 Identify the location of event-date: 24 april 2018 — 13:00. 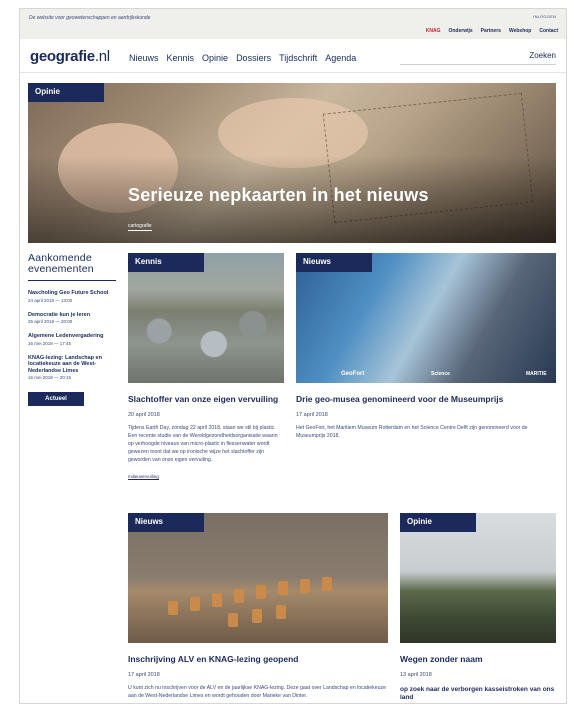
(50, 300).